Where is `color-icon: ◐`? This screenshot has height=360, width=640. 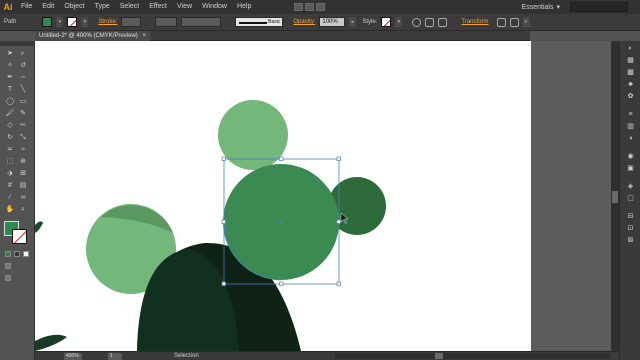
color-icon: ◐ is located at coordinates (630, 49).